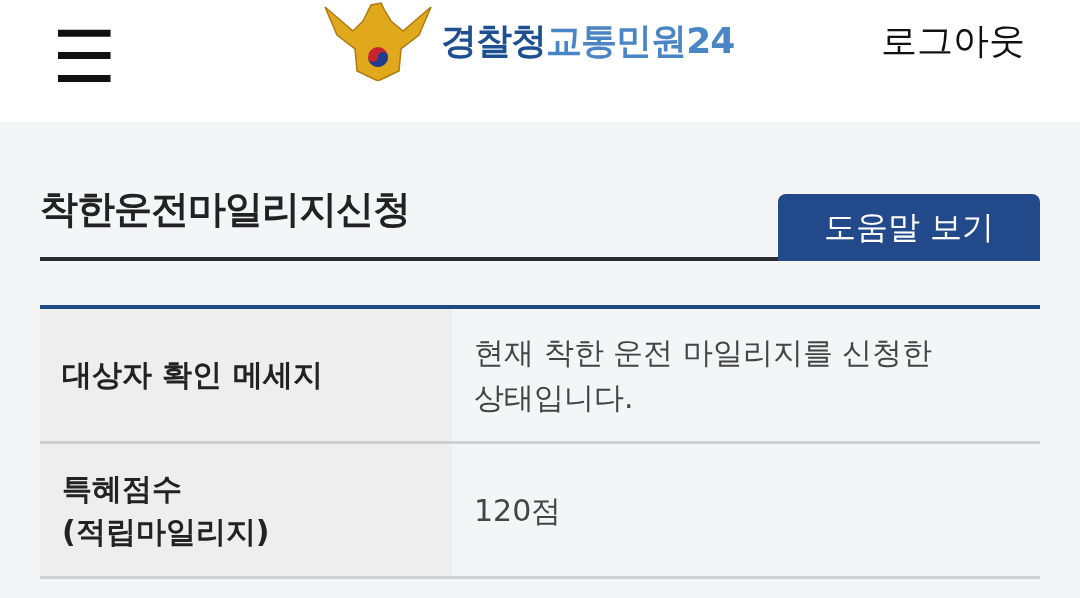 This screenshot has width=1080, height=598. What do you see at coordinates (909, 227) in the screenshot?
I see `help-button: 도움말 보기` at bounding box center [909, 227].